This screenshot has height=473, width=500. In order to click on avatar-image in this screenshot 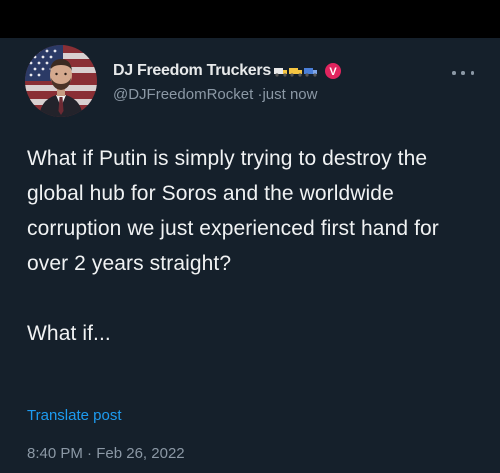, I will do `click(61, 81)`.